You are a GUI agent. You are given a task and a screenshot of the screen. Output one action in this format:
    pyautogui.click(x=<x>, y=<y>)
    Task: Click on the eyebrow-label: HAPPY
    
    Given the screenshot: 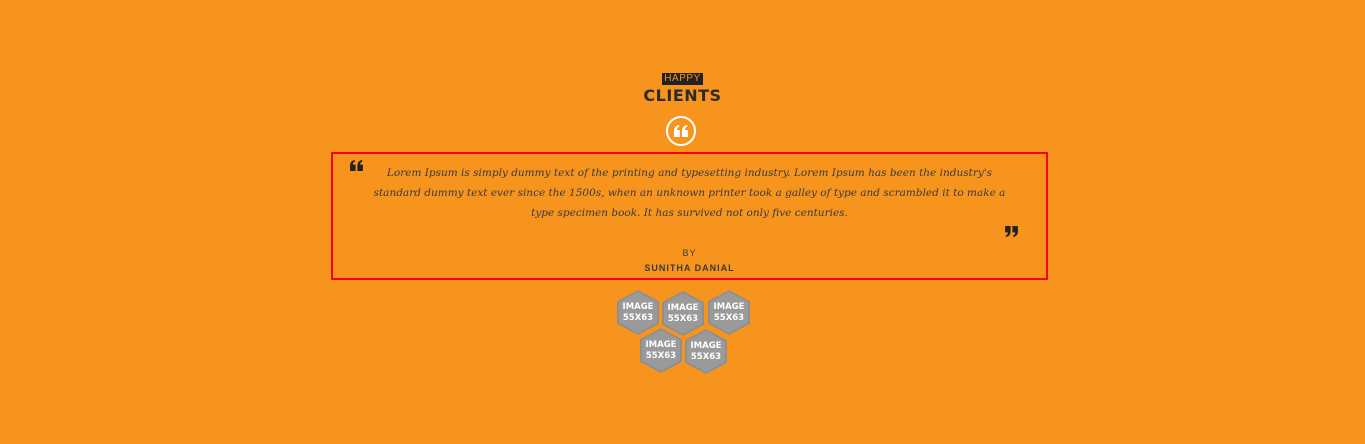 What is the action you would take?
    pyautogui.click(x=682, y=79)
    